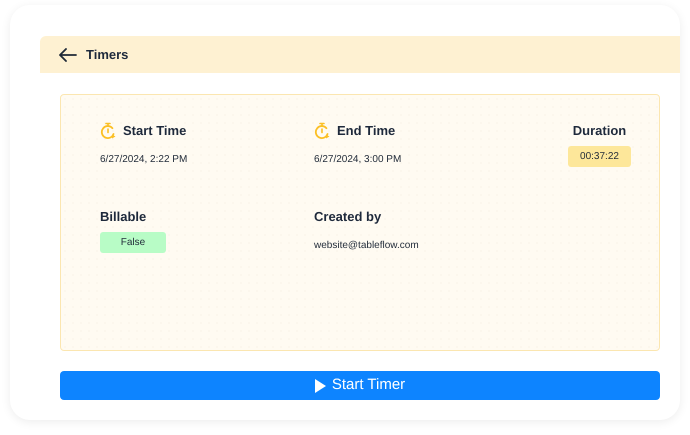 This screenshot has width=690, height=435. Describe the element at coordinates (599, 156) in the screenshot. I see `value-badge: 00:37:22` at that location.